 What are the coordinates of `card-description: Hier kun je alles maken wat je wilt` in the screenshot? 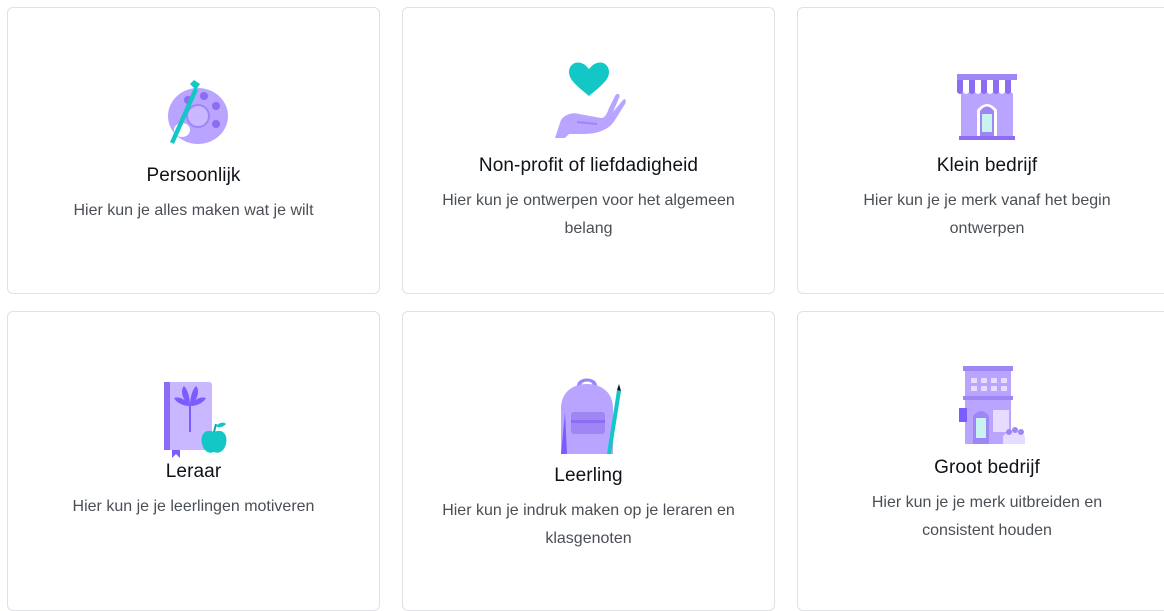 It's located at (193, 210).